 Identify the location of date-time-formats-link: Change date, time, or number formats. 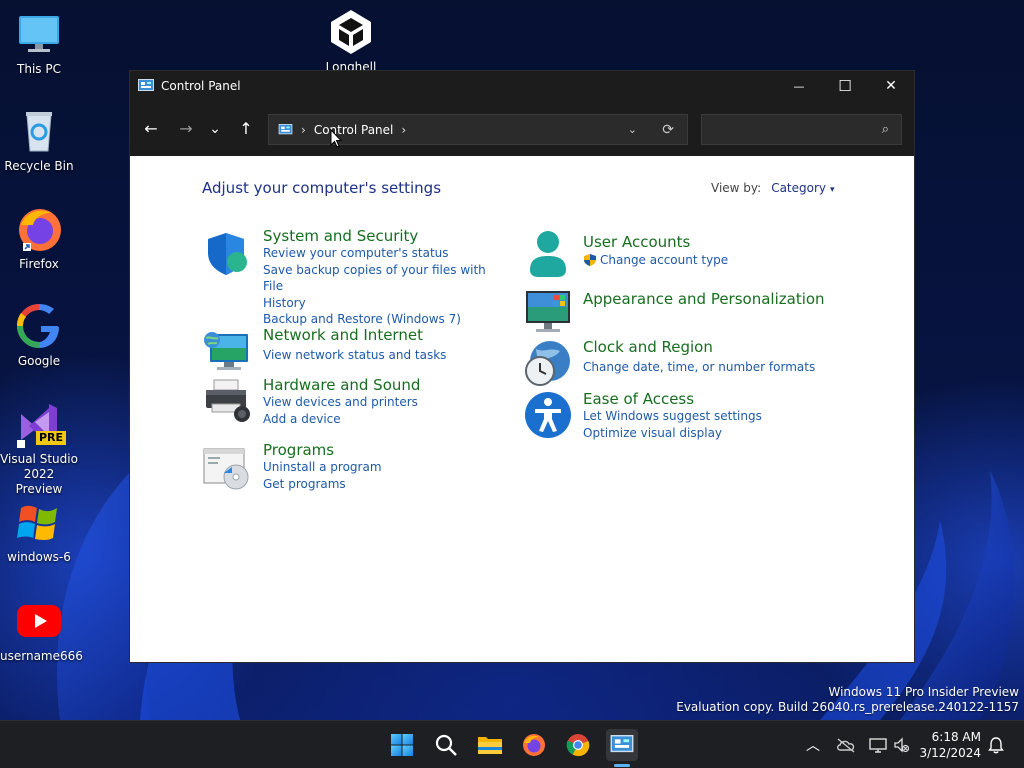
(713, 367).